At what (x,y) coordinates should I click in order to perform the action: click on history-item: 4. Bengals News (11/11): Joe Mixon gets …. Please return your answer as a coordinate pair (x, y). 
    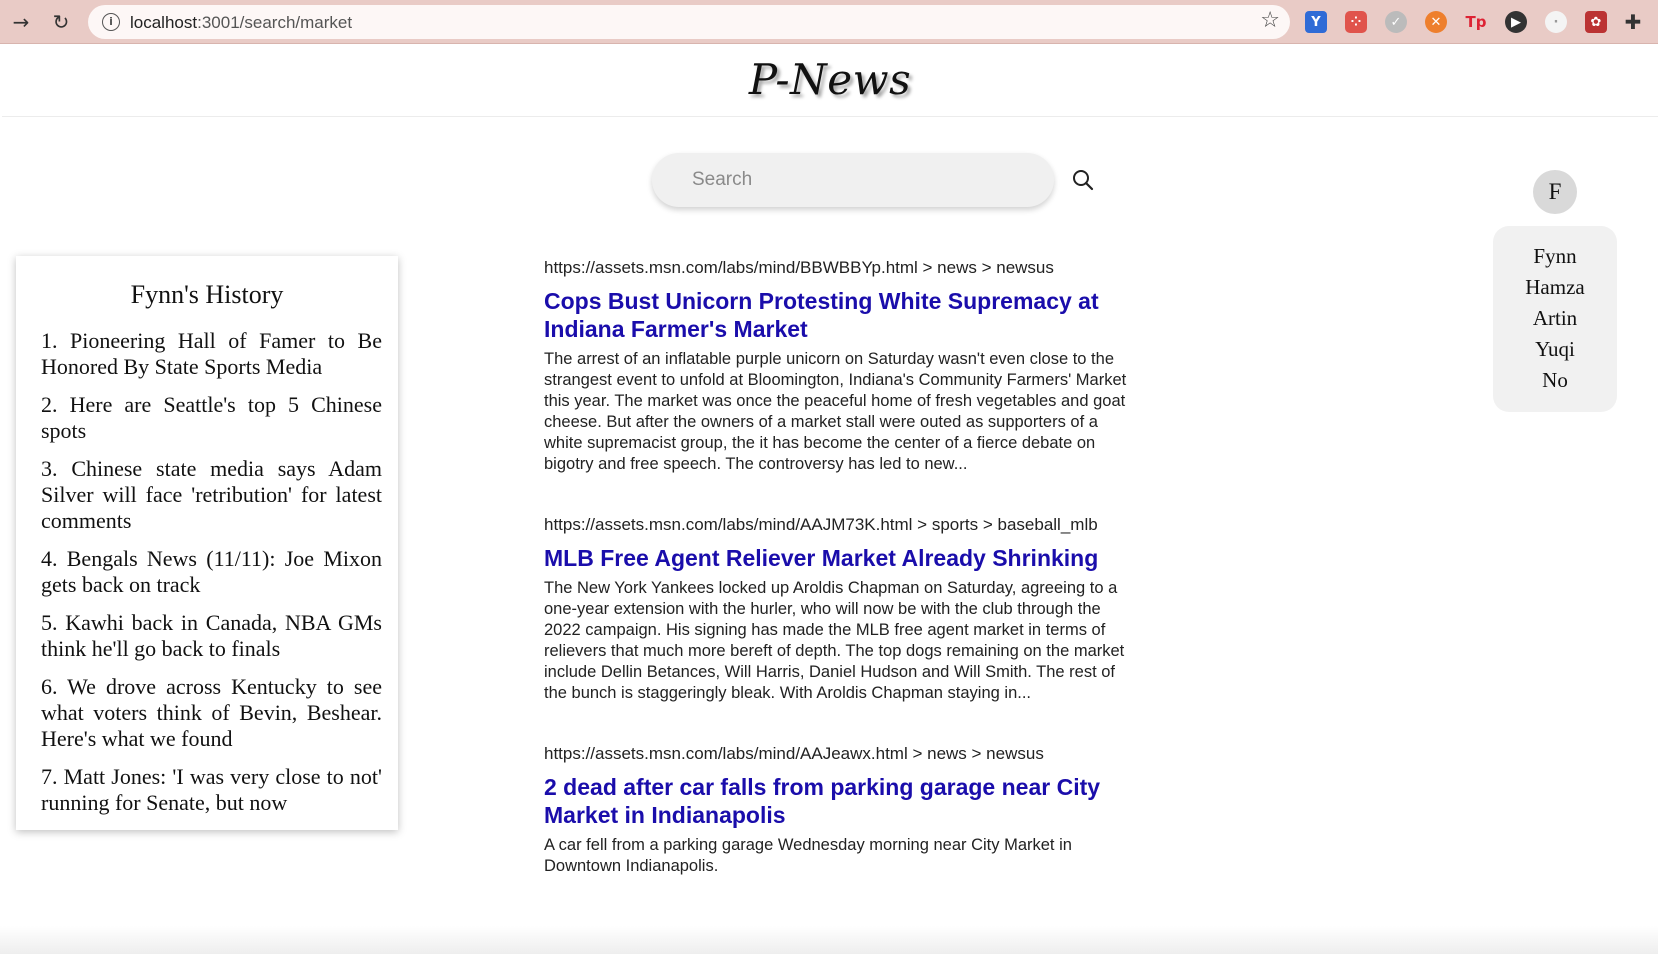
    Looking at the image, I should click on (211, 572).